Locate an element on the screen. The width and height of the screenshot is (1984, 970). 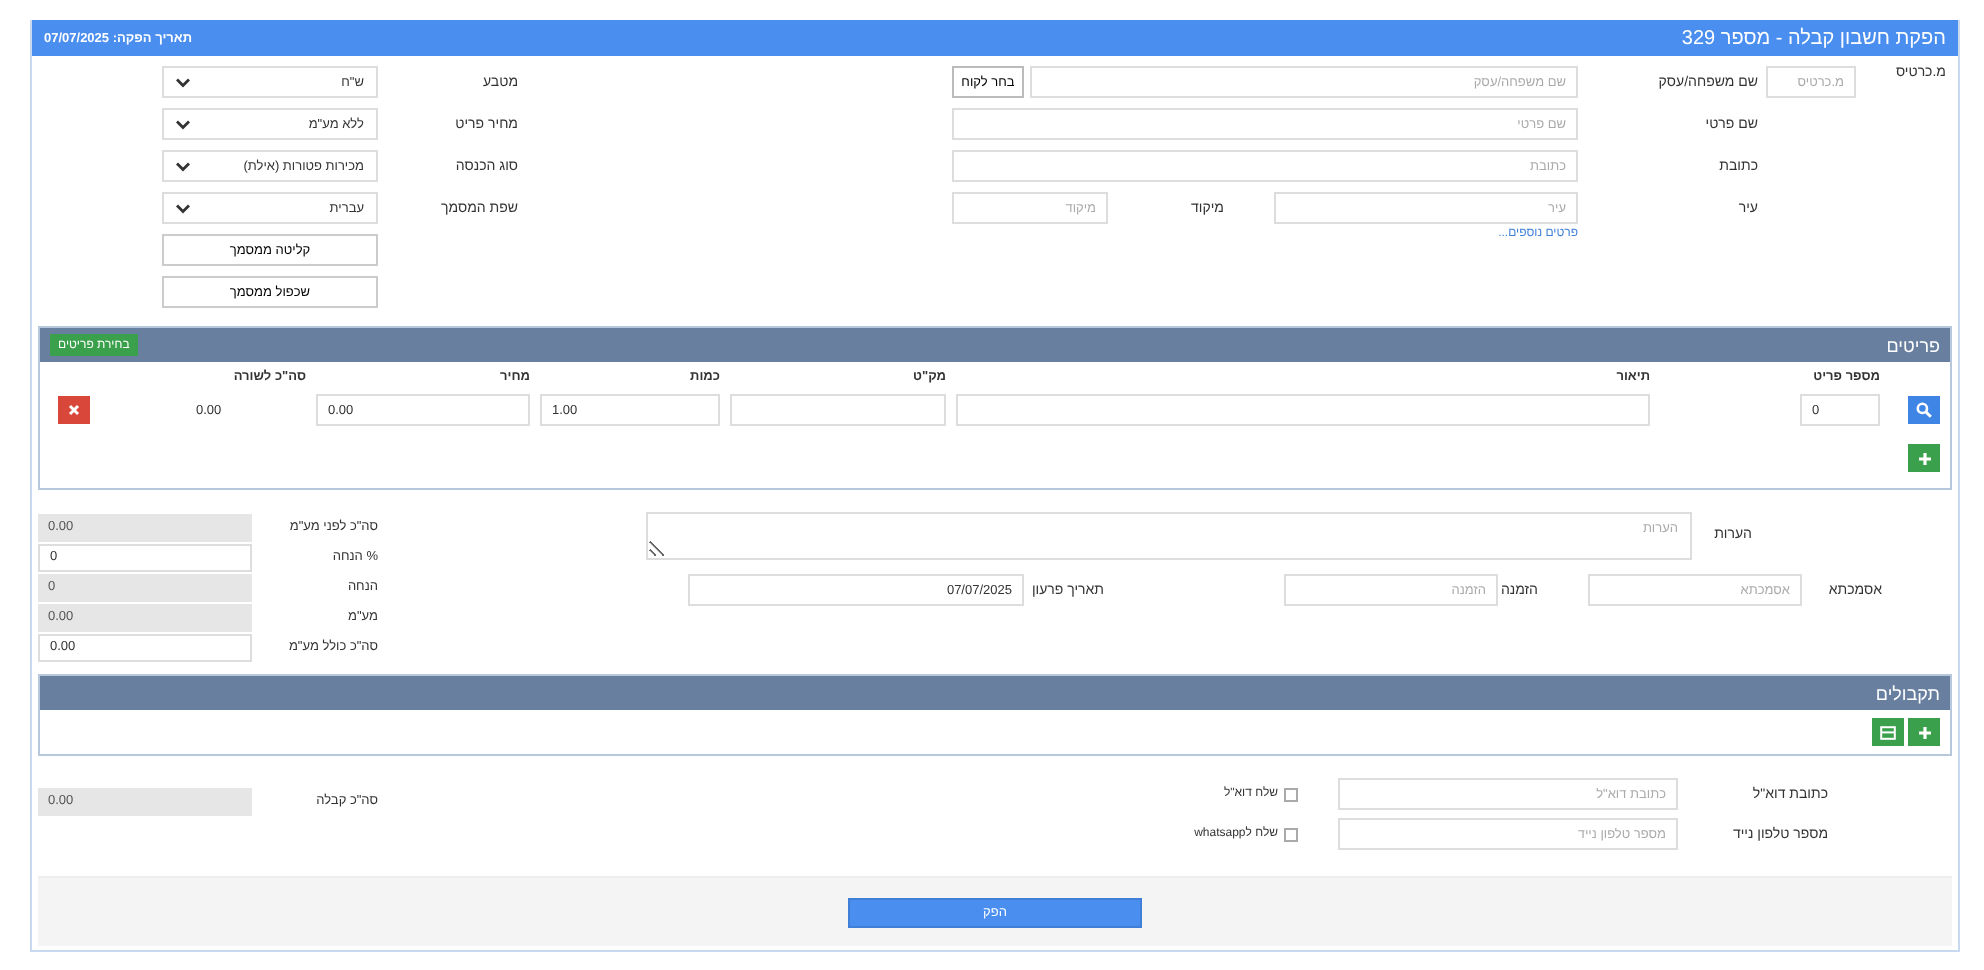
search-button is located at coordinates (1924, 410).